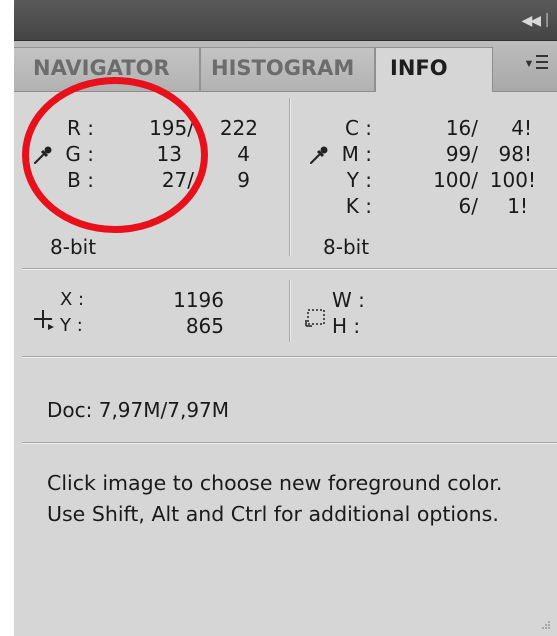 This screenshot has height=636, width=557. Describe the element at coordinates (72, 299) in the screenshot. I see `x-label: X :` at that location.